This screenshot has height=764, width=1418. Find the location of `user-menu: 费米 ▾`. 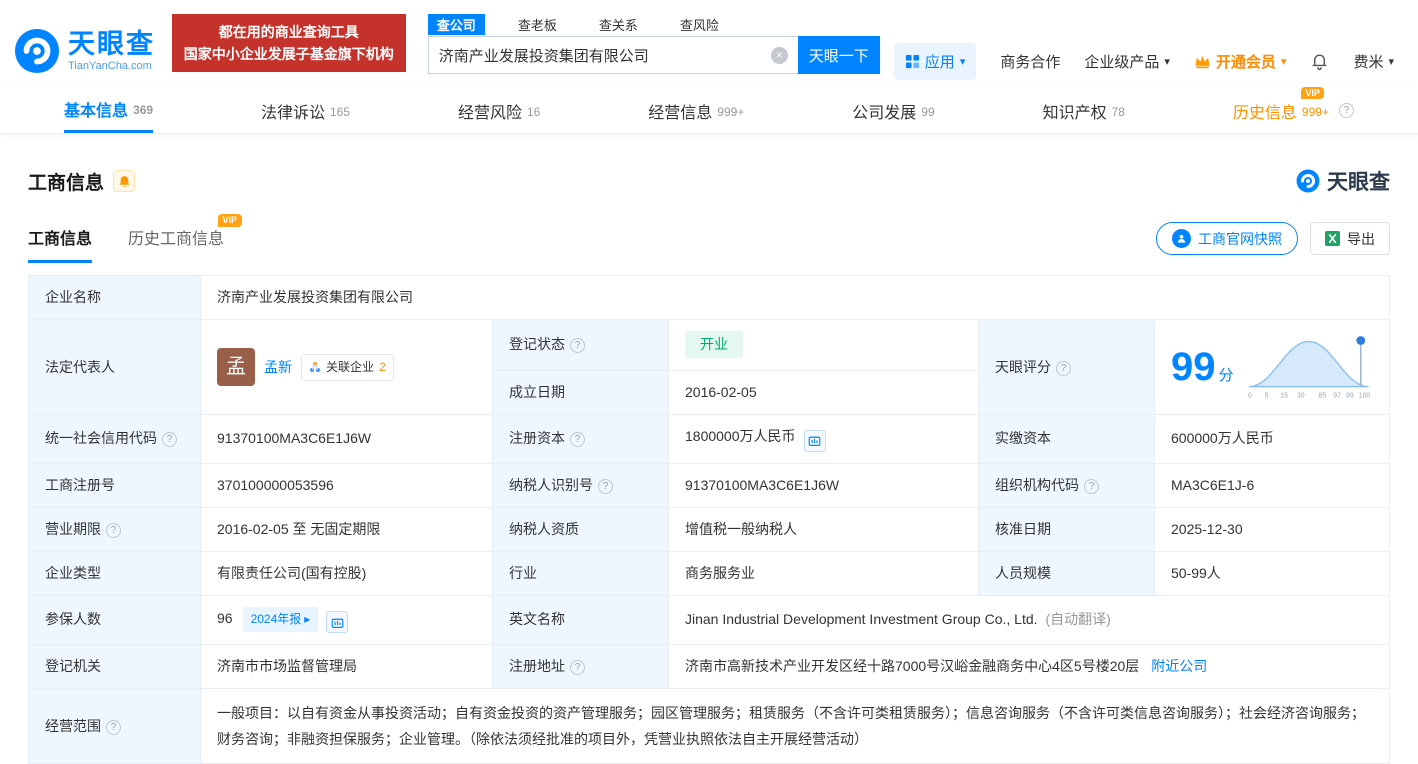

user-menu: 费米 ▾ is located at coordinates (1373, 61).